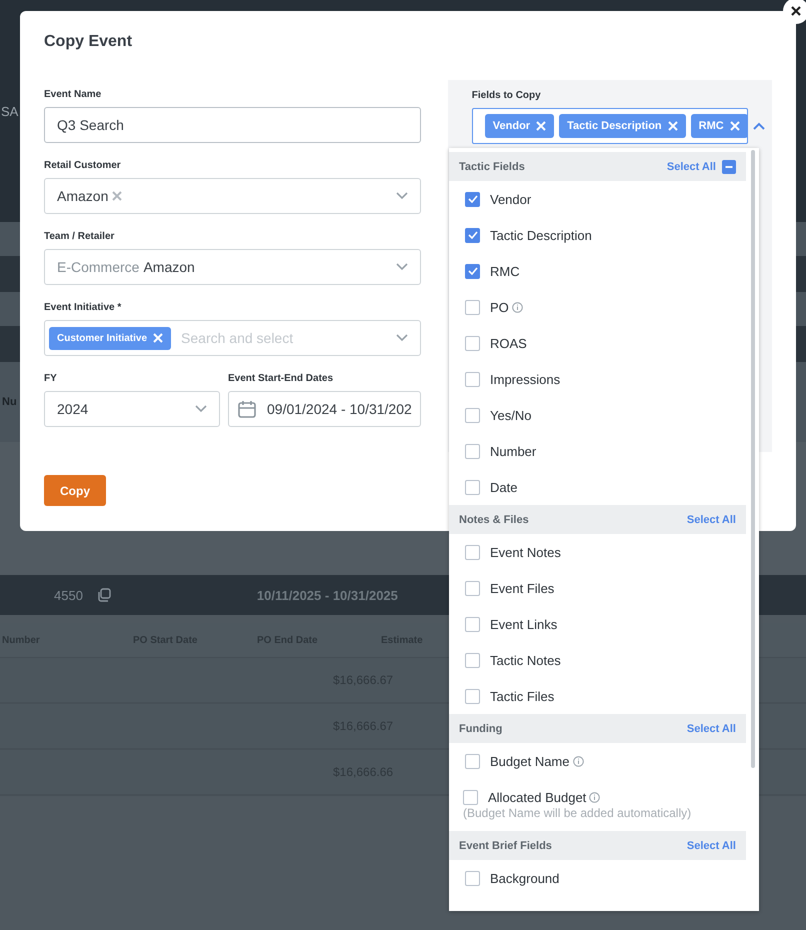 The image size is (806, 930). Describe the element at coordinates (102, 338) in the screenshot. I see `tag-label: Customer Initiative` at that location.